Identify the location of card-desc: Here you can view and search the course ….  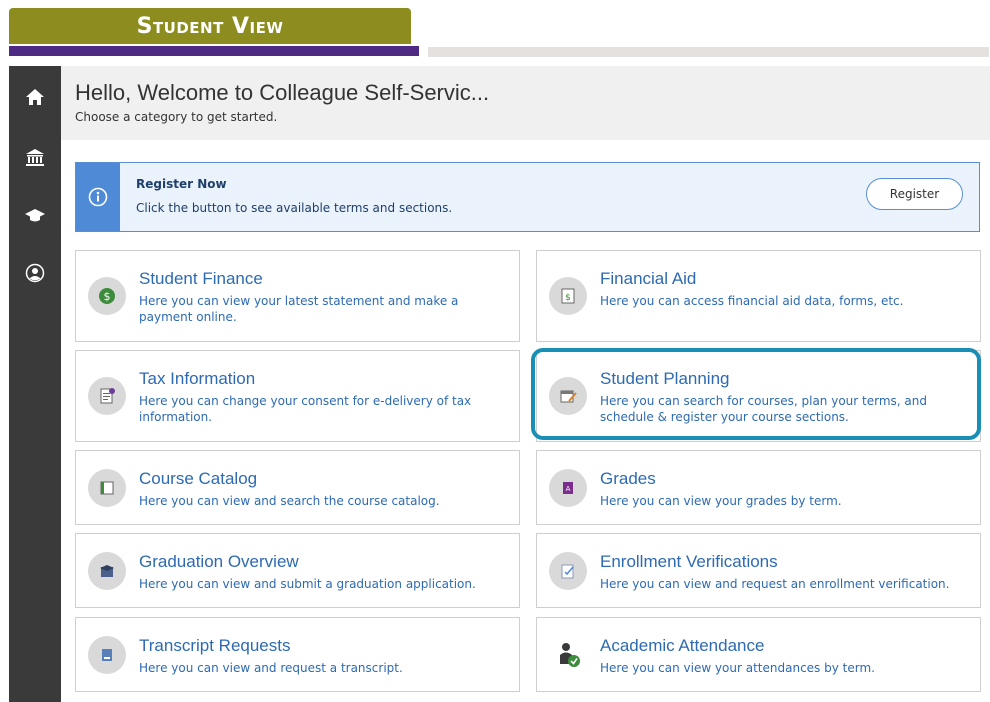
(289, 501).